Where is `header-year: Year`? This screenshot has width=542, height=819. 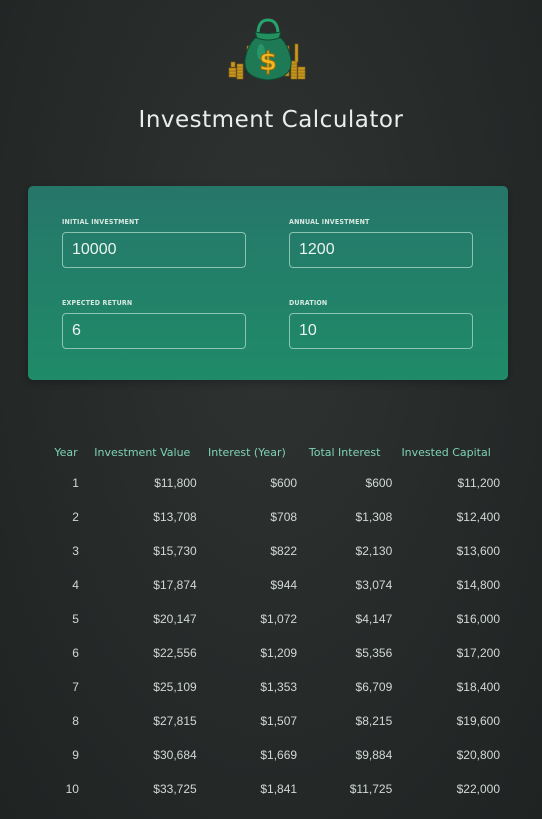 header-year: Year is located at coordinates (66, 452).